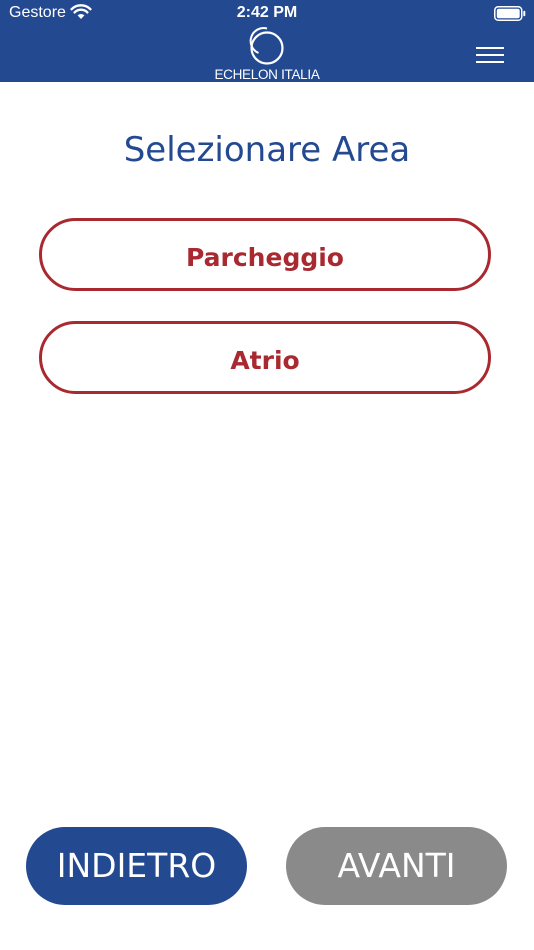 The width and height of the screenshot is (534, 950). Describe the element at coordinates (136, 866) in the screenshot. I see `back-button: INDIETRO` at that location.